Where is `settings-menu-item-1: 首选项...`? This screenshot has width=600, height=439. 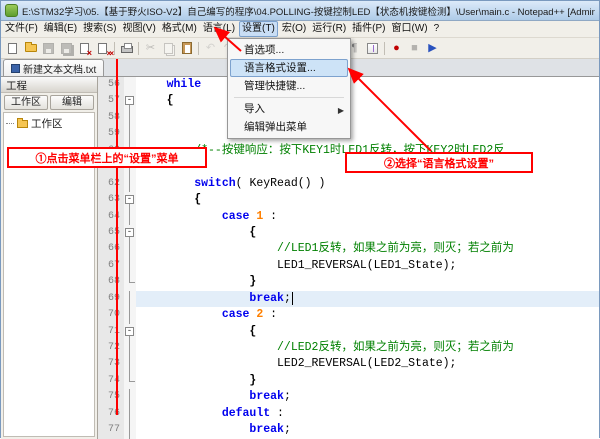 settings-menu-item-1: 首选项... is located at coordinates (289, 50).